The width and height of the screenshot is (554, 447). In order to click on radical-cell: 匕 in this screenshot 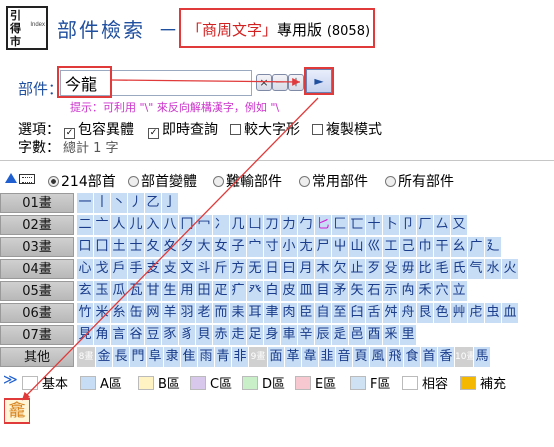, I will do `click(323, 225)`.